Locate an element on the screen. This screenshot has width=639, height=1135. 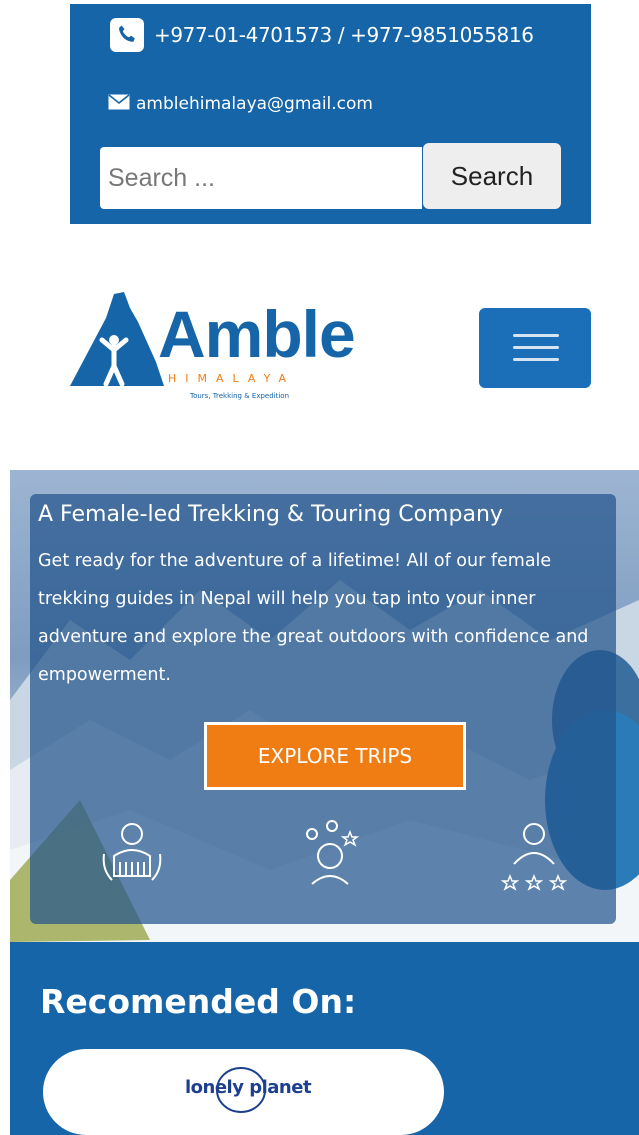
phone-icon is located at coordinates (127, 35).